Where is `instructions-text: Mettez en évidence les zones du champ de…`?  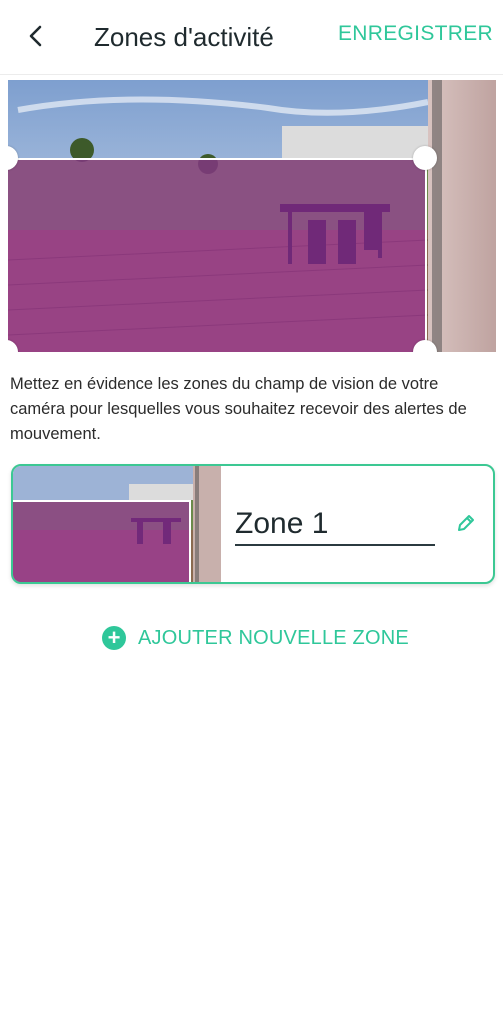
instructions-text: Mettez en évidence les zones du champ de… is located at coordinates (238, 409).